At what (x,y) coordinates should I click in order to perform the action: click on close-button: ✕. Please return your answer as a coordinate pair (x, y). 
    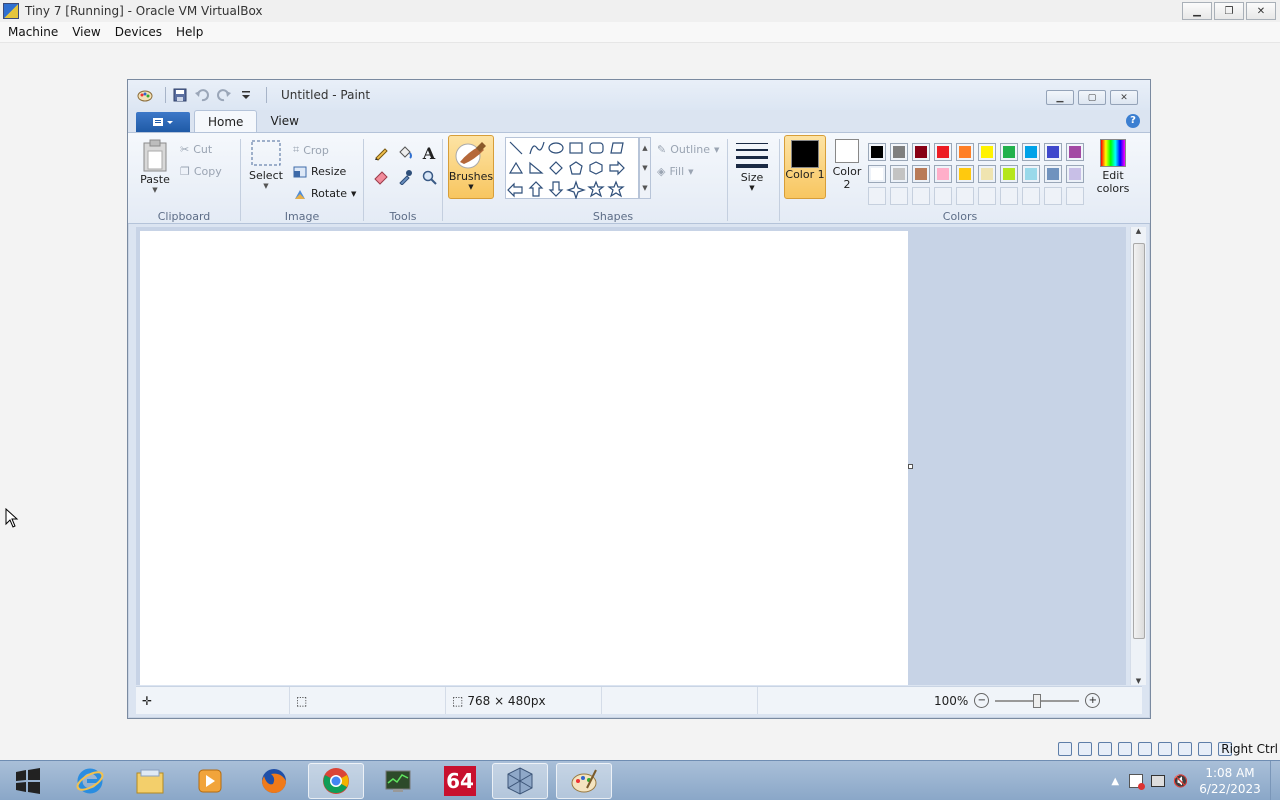
    Looking at the image, I should click on (1261, 11).